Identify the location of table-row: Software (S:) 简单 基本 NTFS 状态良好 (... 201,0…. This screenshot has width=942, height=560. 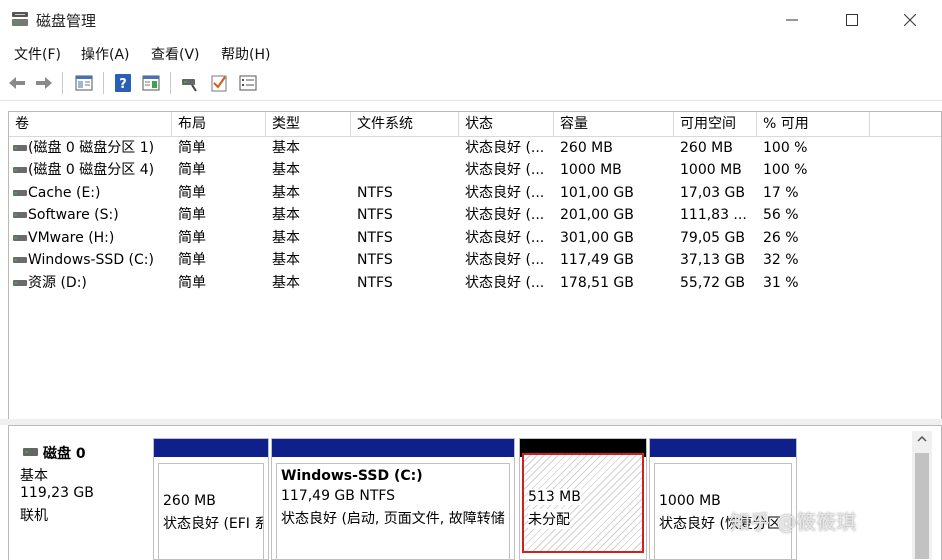
(475, 215).